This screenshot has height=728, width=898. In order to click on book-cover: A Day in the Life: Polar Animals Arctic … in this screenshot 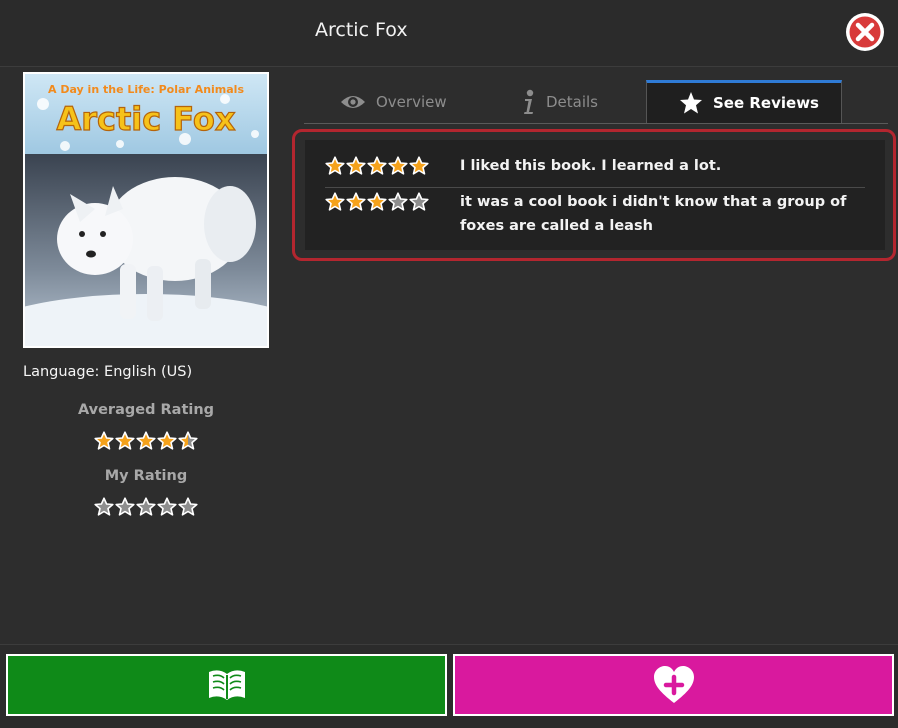, I will do `click(146, 210)`.